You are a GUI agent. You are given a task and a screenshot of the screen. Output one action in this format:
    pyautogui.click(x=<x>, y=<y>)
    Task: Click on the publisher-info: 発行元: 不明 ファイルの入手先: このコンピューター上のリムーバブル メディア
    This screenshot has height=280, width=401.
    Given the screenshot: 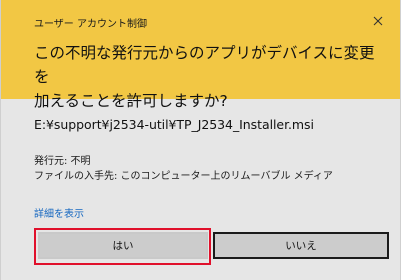 What is the action you would take?
    pyautogui.click(x=183, y=169)
    